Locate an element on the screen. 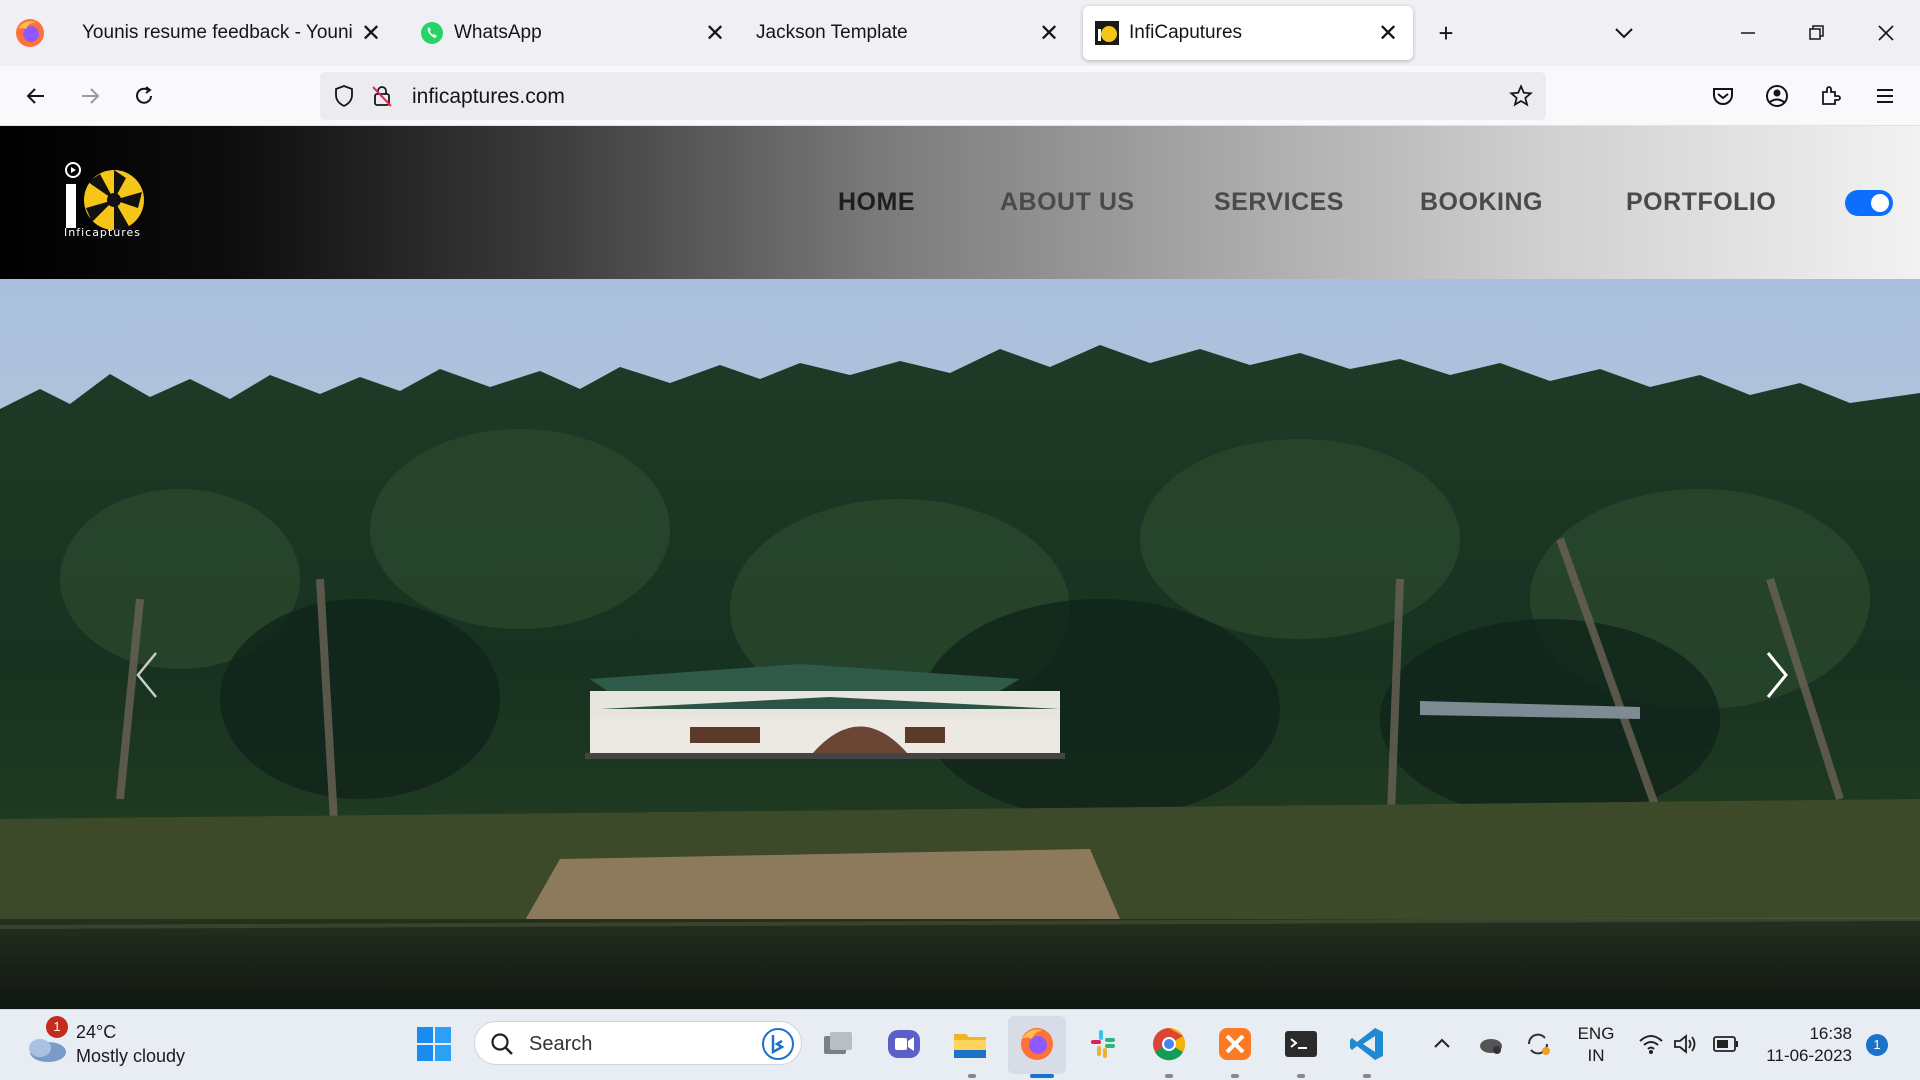  xampp-icon is located at coordinates (1235, 1044).